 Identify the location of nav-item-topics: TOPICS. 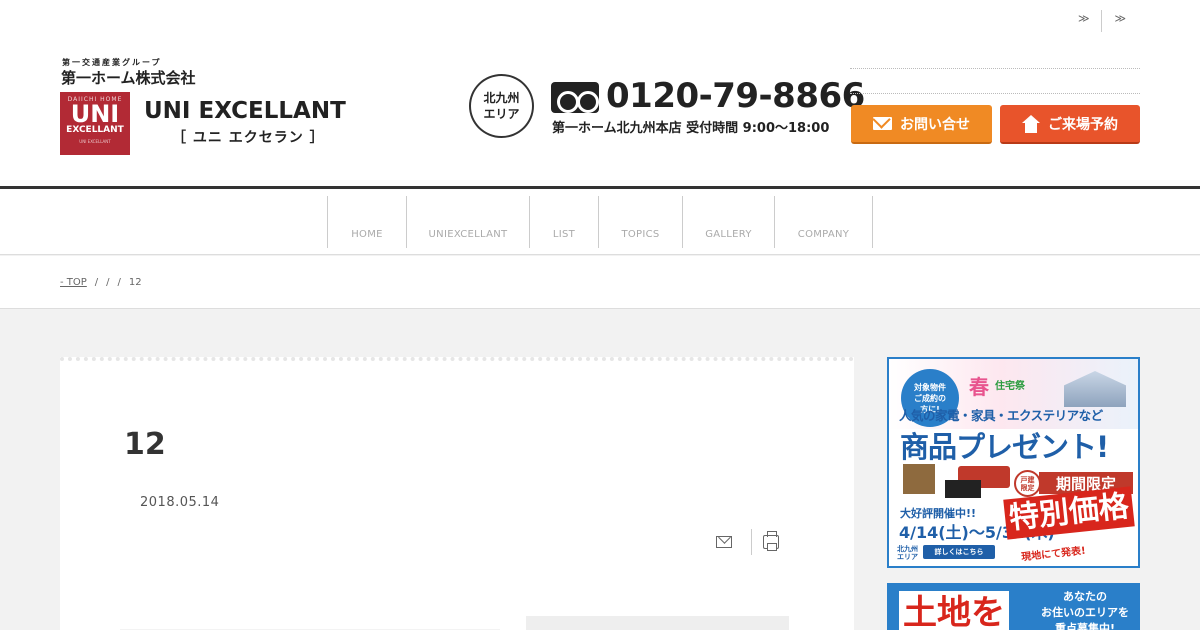
(641, 222).